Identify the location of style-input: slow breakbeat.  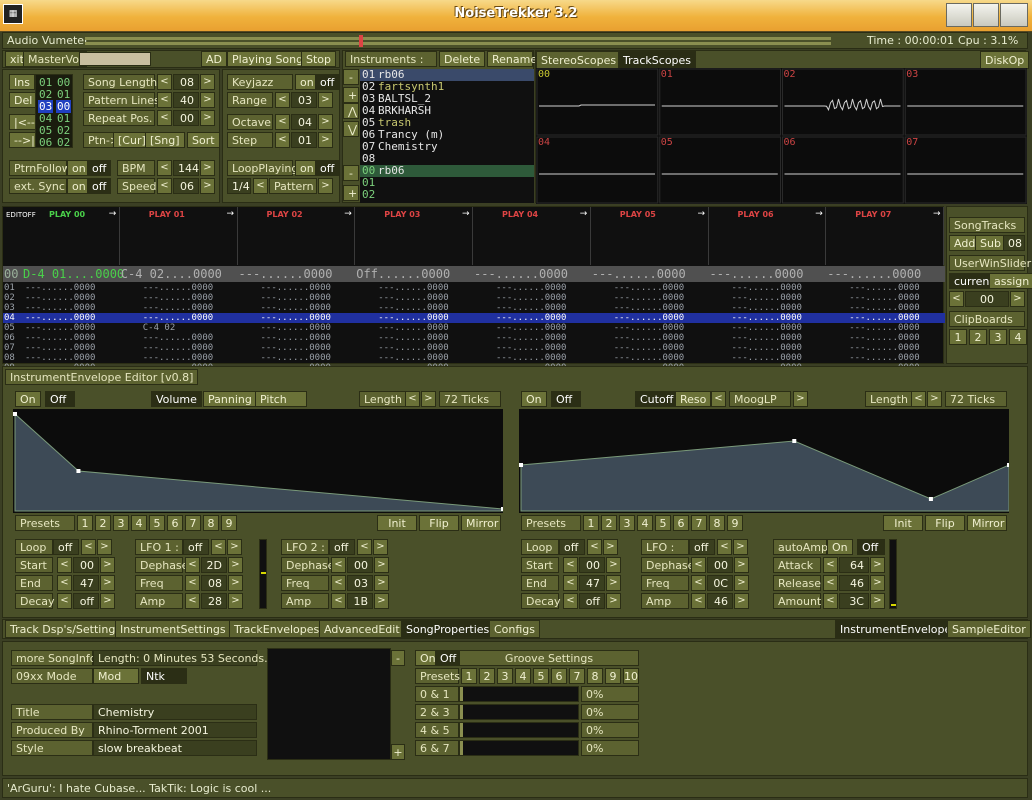
(175, 748).